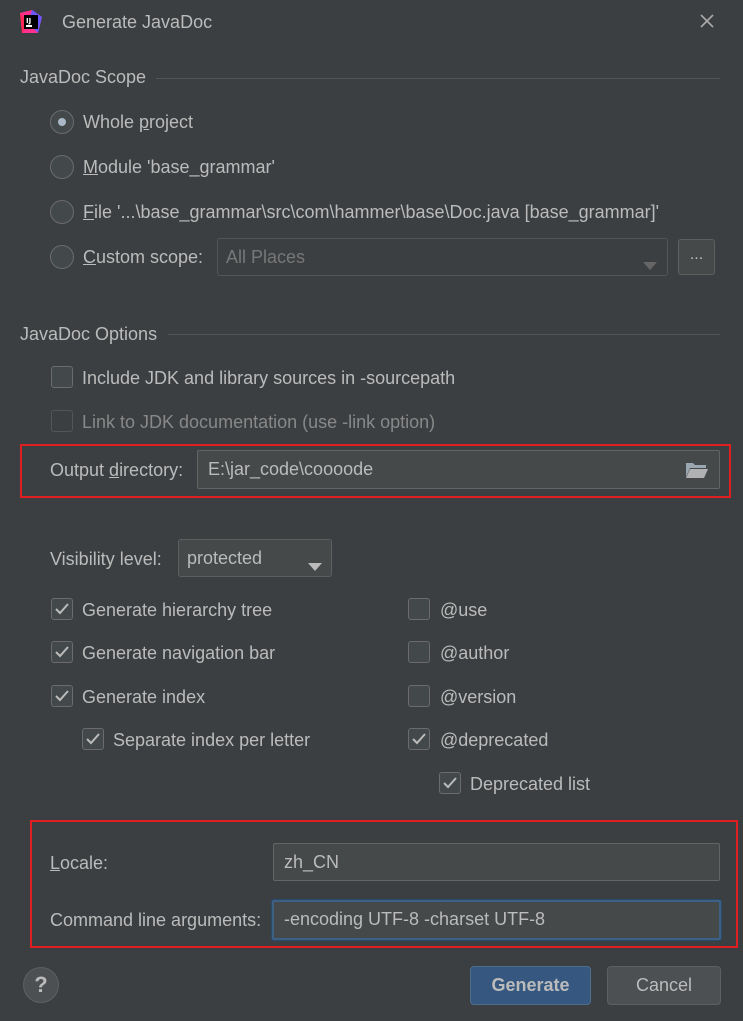 The height and width of the screenshot is (1021, 743). Describe the element at coordinates (707, 21) in the screenshot. I see `close-icon` at that location.